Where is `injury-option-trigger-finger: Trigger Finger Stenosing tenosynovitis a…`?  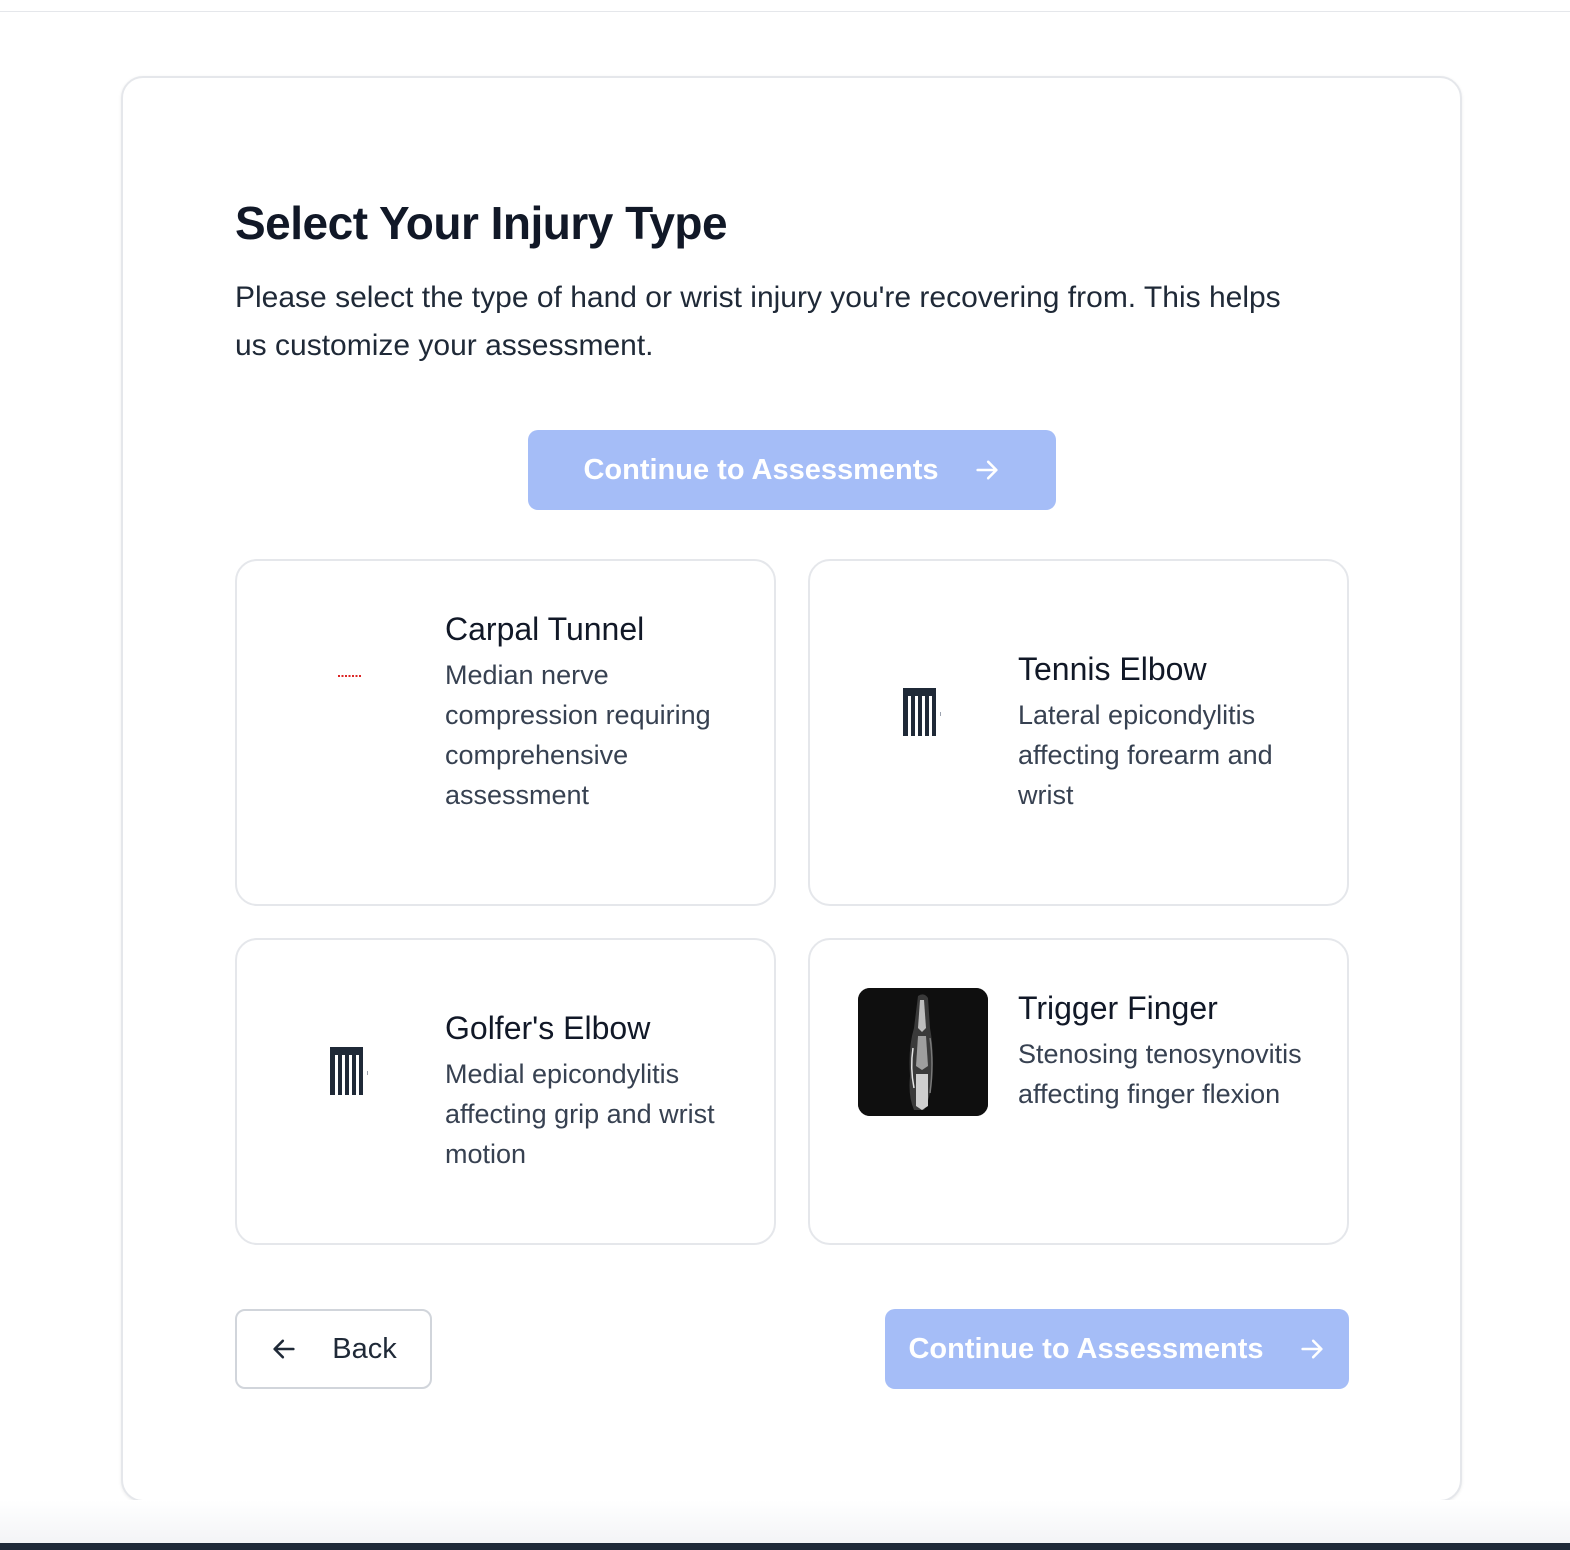
injury-option-trigger-finger: Trigger Finger Stenosing tenosynovitis a… is located at coordinates (1078, 1091).